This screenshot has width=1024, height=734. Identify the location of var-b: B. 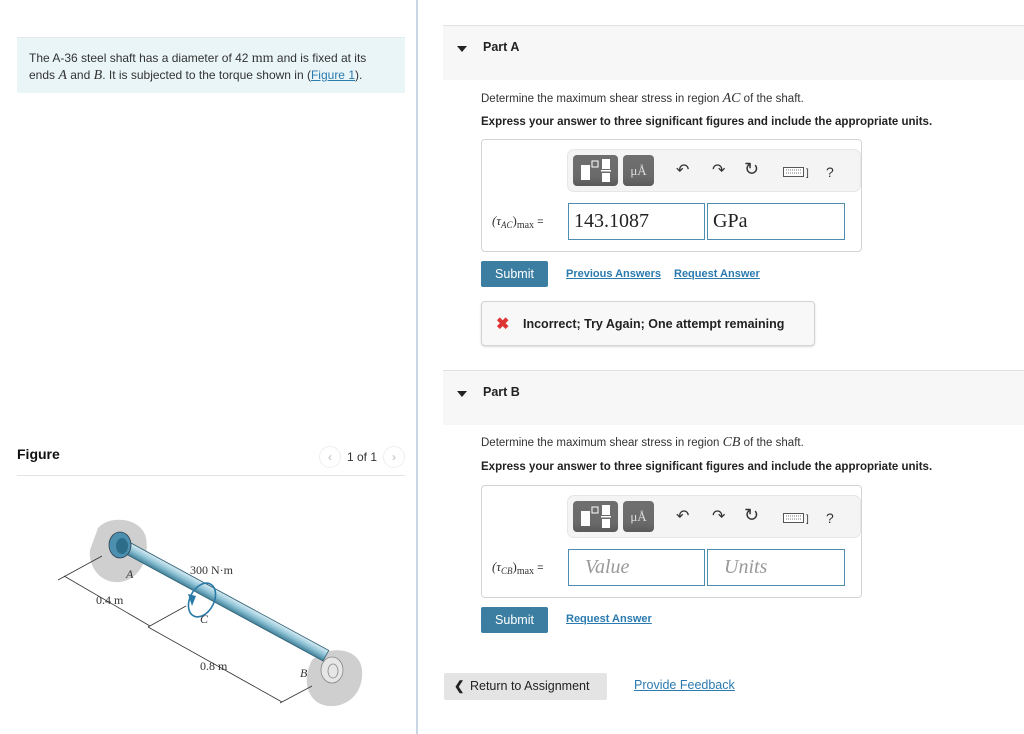
(98, 75).